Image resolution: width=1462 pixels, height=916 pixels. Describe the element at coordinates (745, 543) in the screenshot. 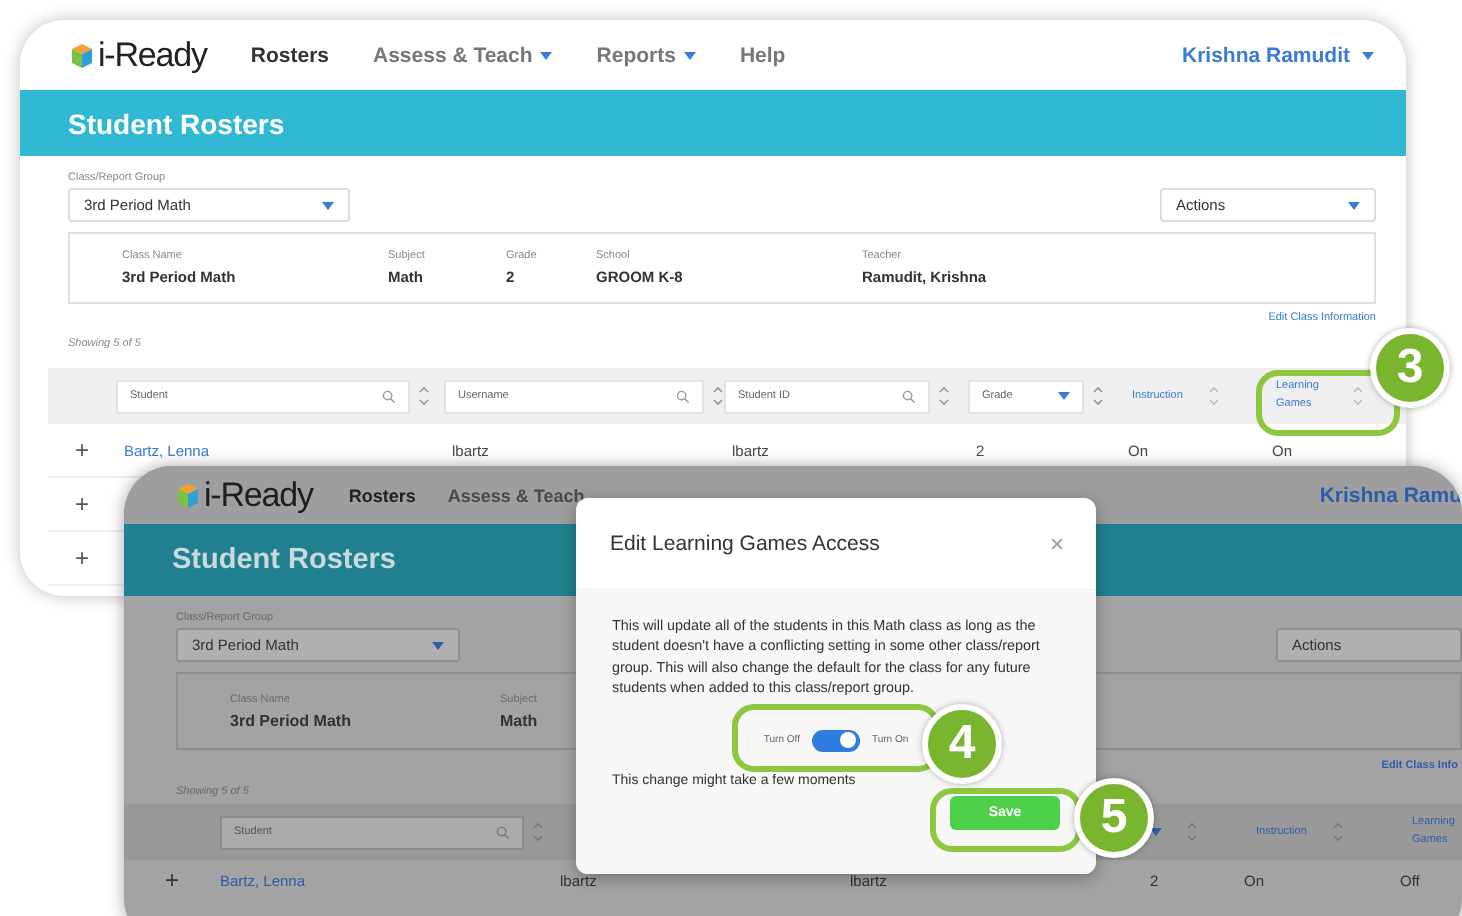

I see `dialog-title: Edit Learning Games Access` at that location.